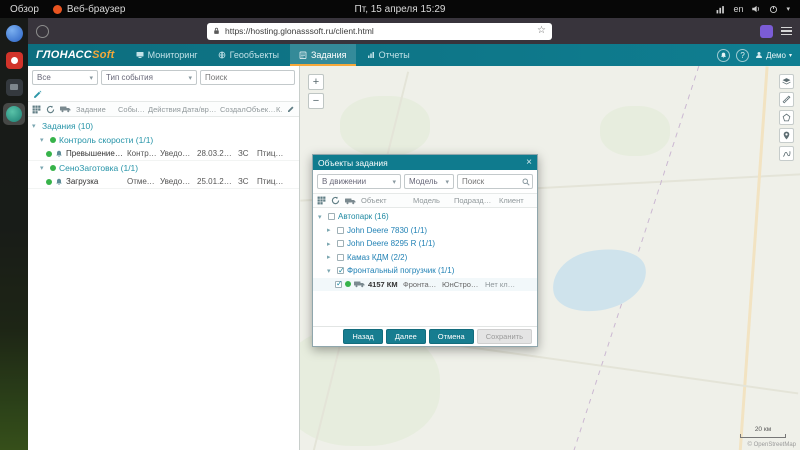 This screenshot has height=450, width=800. I want to click on tasks-search-input, so click(247, 77).